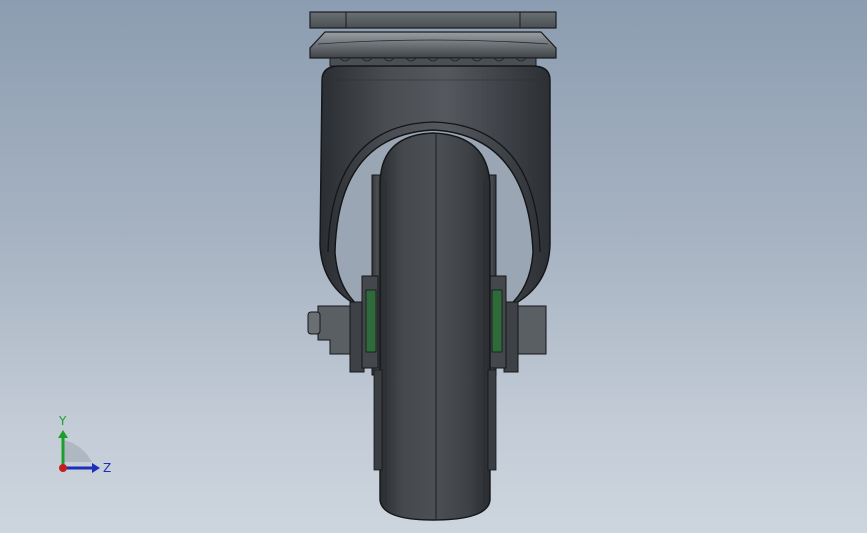  Describe the element at coordinates (63, 434) in the screenshot. I see `y-arrowhead-icon` at that location.